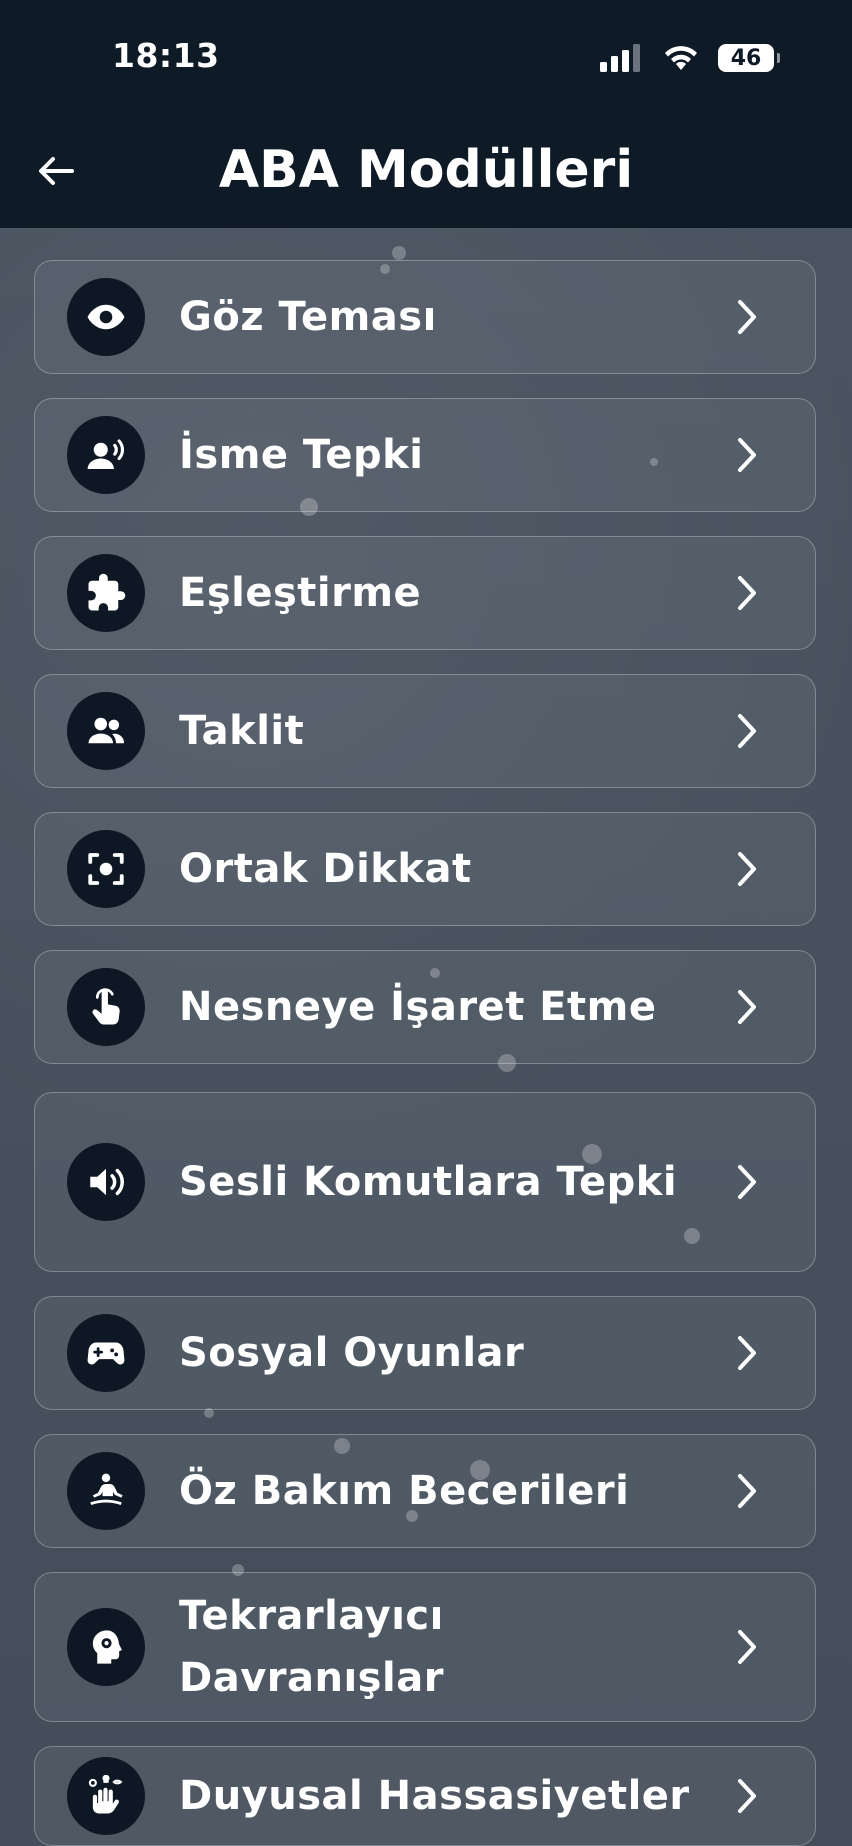 The image size is (852, 1846). What do you see at coordinates (106, 593) in the screenshot?
I see `puzzle-icon` at bounding box center [106, 593].